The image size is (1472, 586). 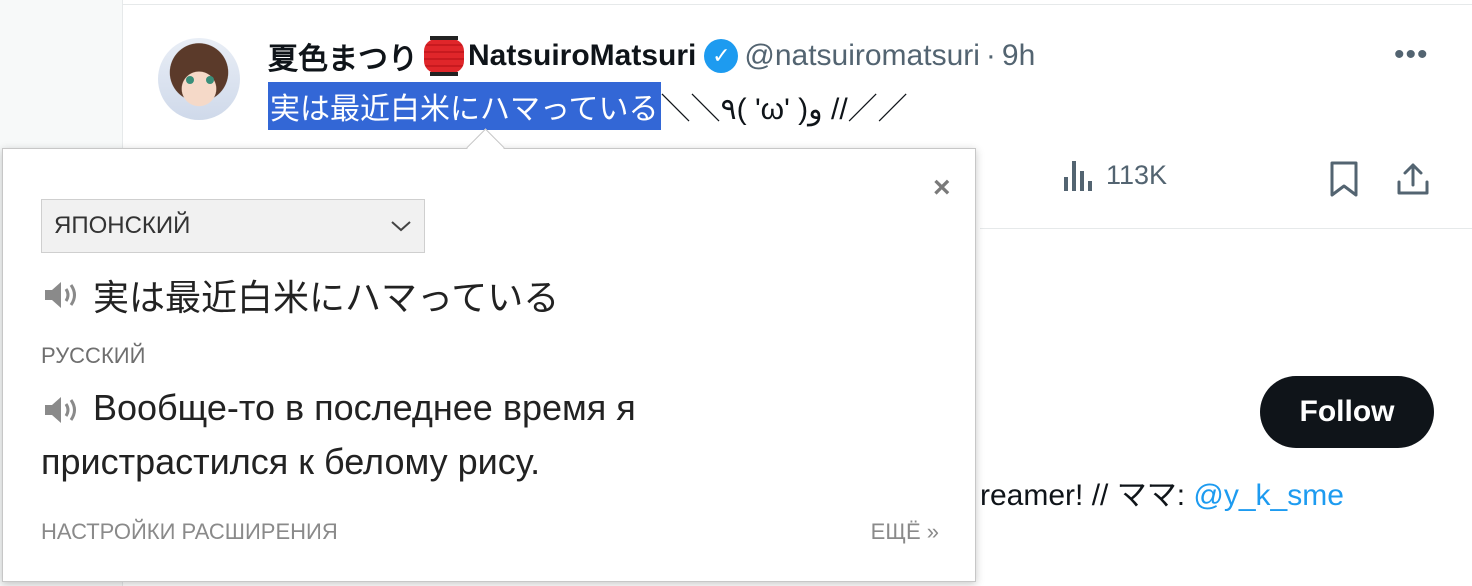 What do you see at coordinates (721, 56) in the screenshot?
I see `verified-badge-icon: ✓` at bounding box center [721, 56].